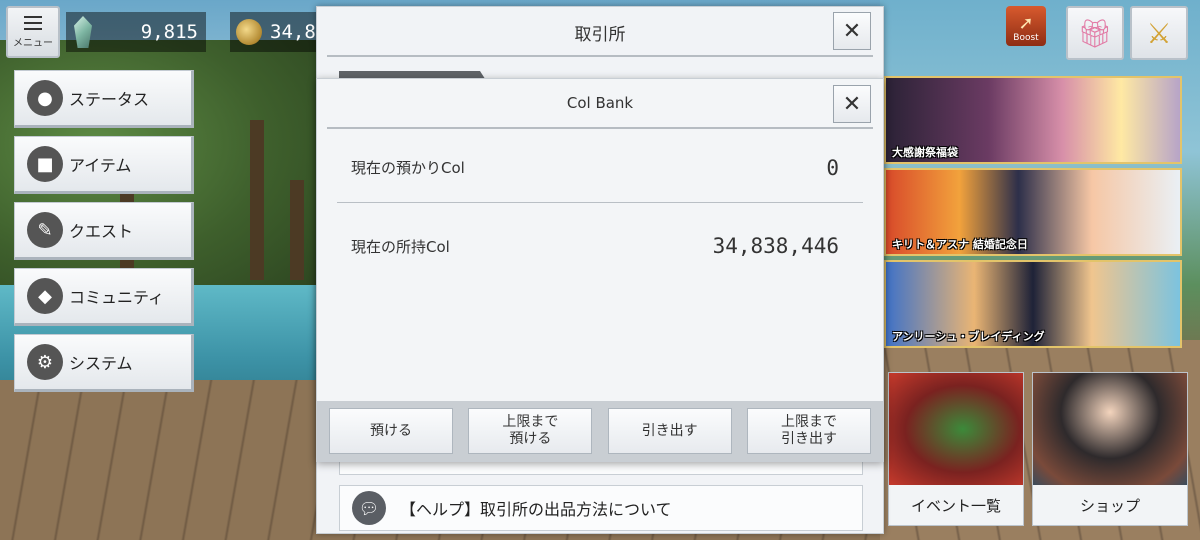 The height and width of the screenshot is (540, 1200). Describe the element at coordinates (117, 297) in the screenshot. I see `side-item-label: コミュニティ` at that location.